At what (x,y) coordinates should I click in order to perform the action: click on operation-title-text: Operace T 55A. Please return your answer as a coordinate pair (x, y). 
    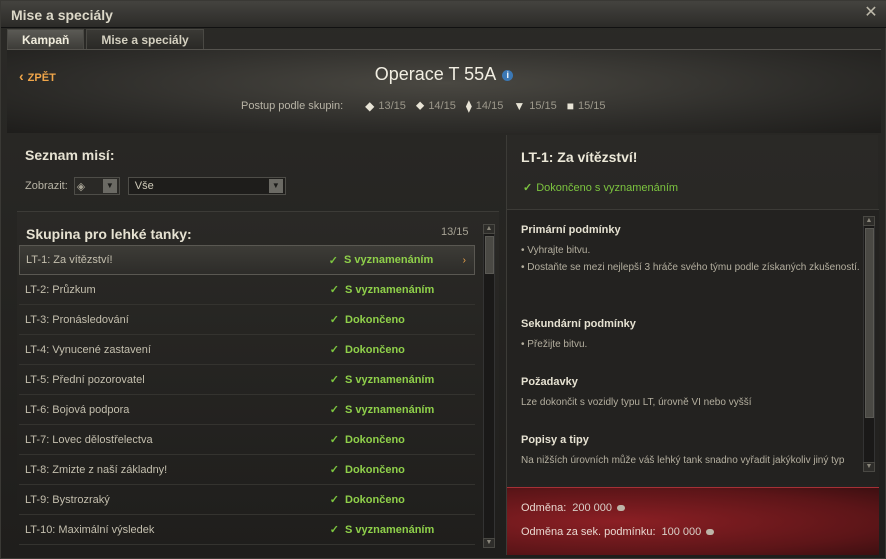
    Looking at the image, I should click on (435, 74).